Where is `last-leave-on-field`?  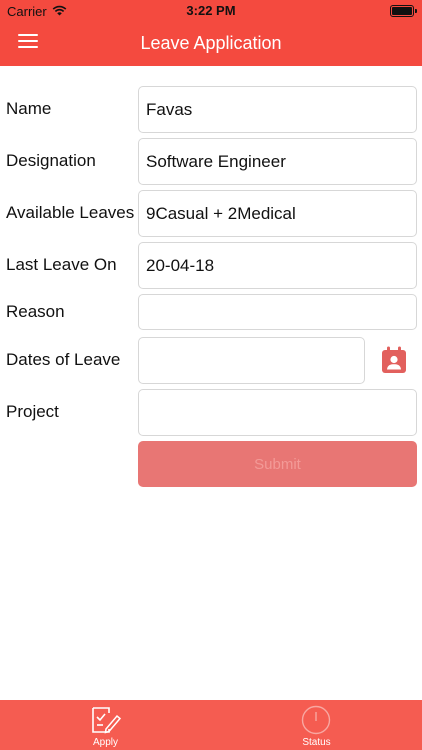
last-leave-on-field is located at coordinates (277, 265).